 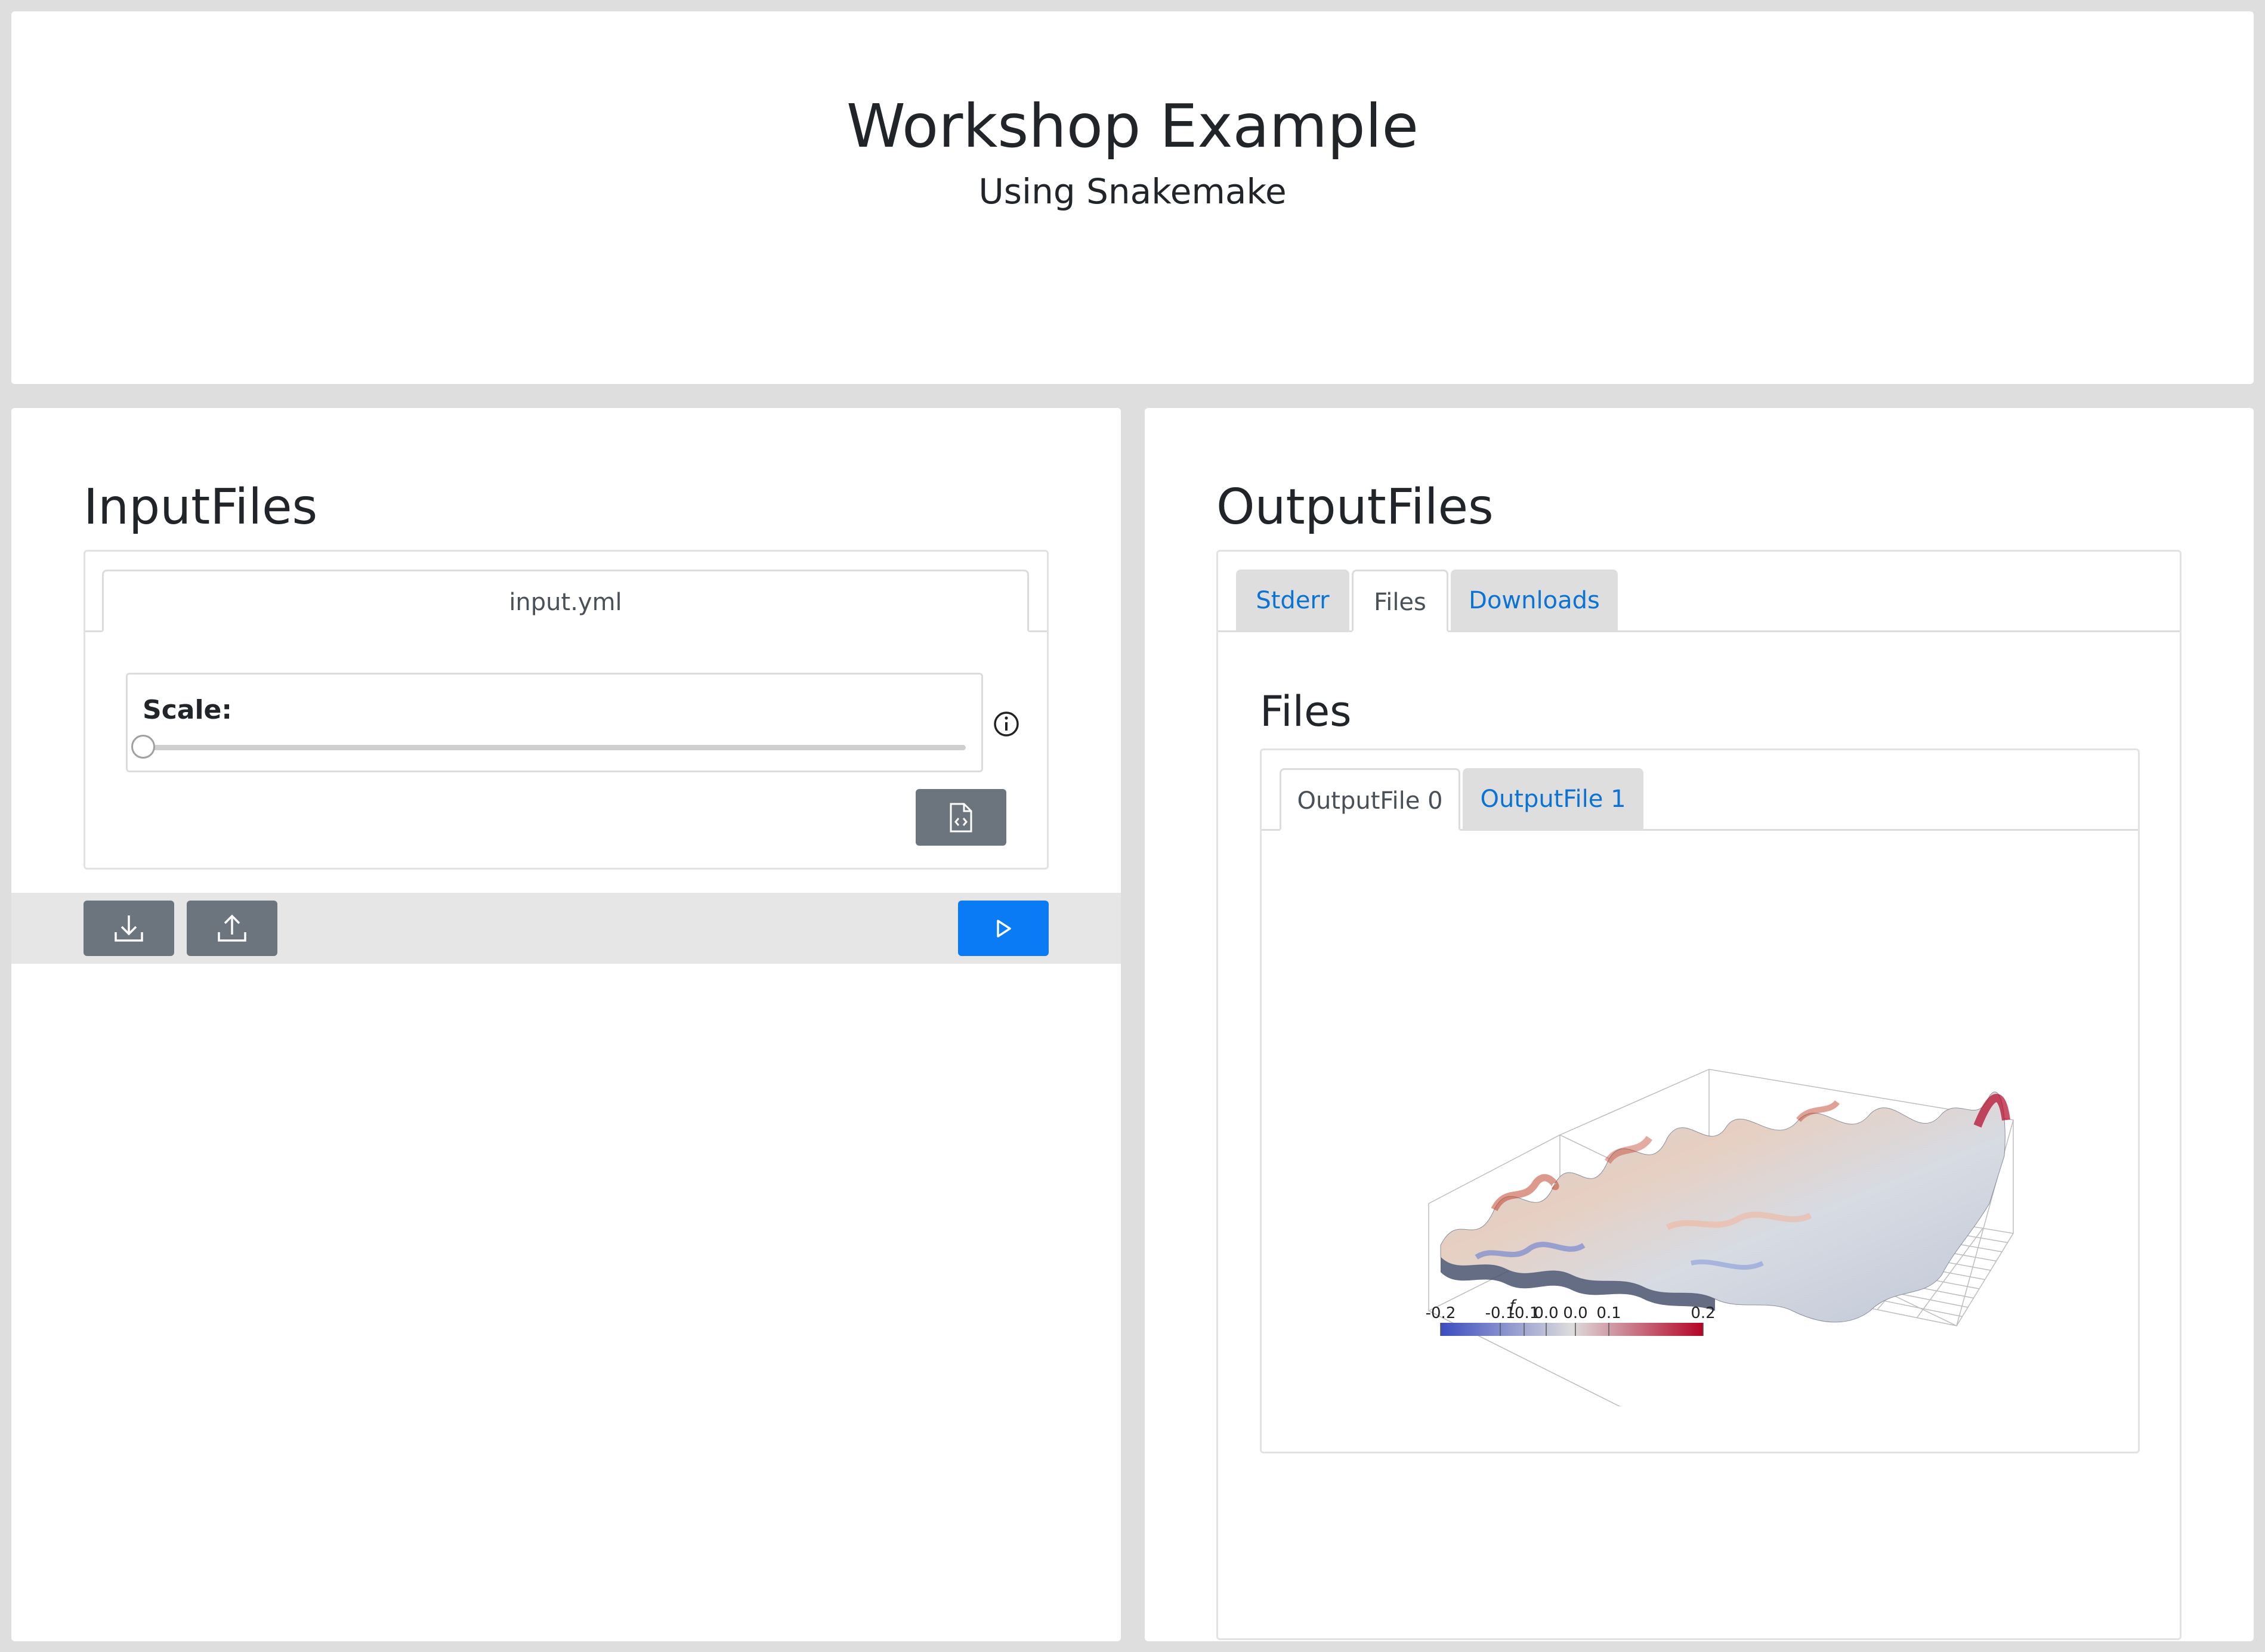 I want to click on download-button, so click(x=129, y=929).